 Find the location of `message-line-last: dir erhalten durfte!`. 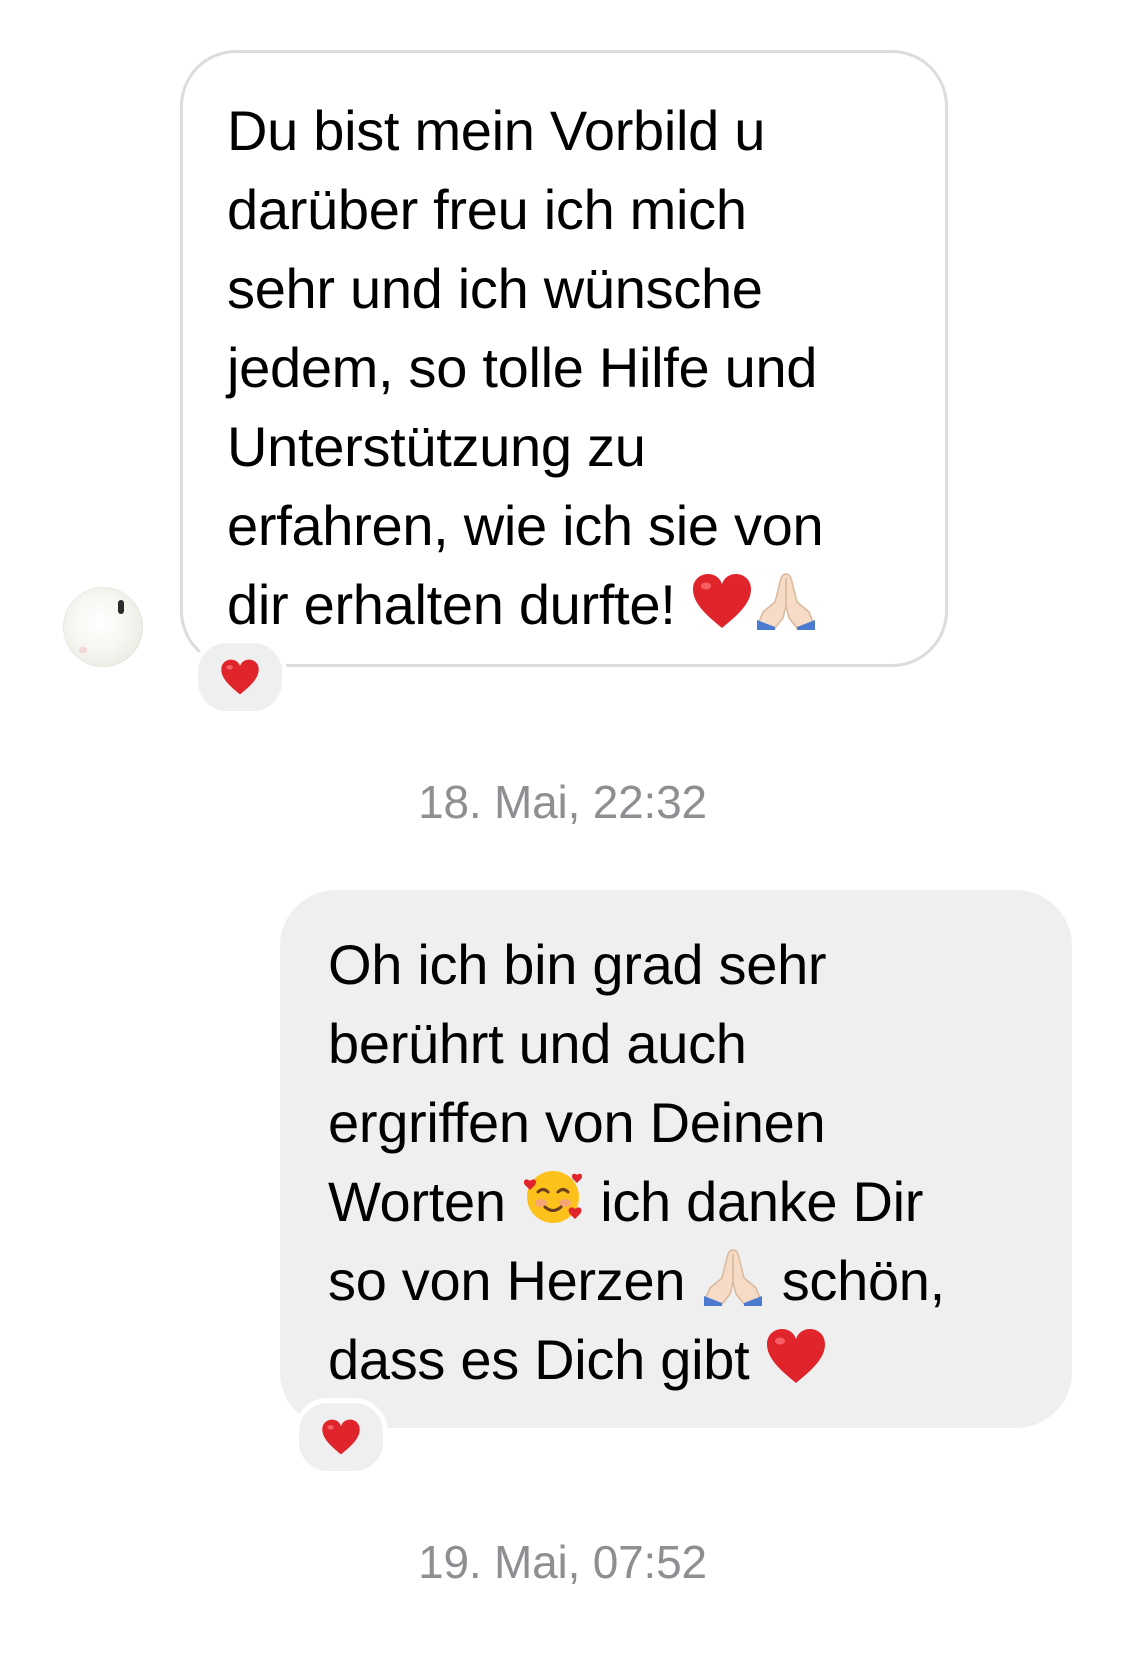

message-line-last: dir erhalten durfte! is located at coordinates (566, 604).